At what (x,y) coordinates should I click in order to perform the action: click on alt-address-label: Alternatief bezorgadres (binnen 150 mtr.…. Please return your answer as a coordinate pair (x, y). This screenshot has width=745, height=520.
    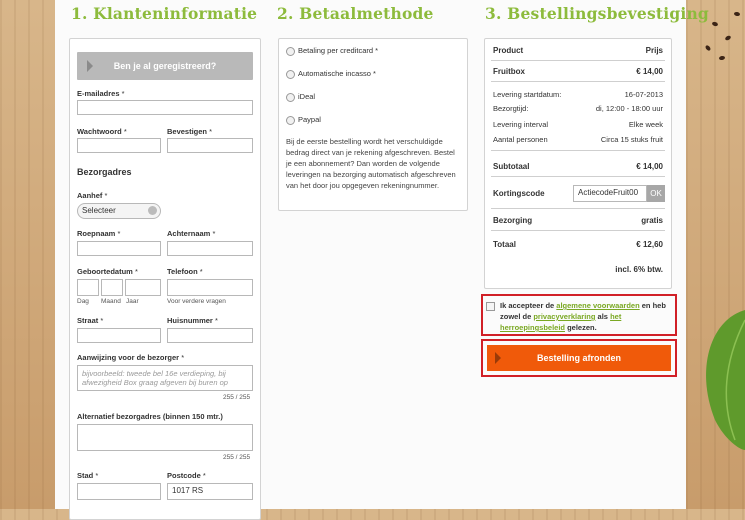
    Looking at the image, I should click on (150, 416).